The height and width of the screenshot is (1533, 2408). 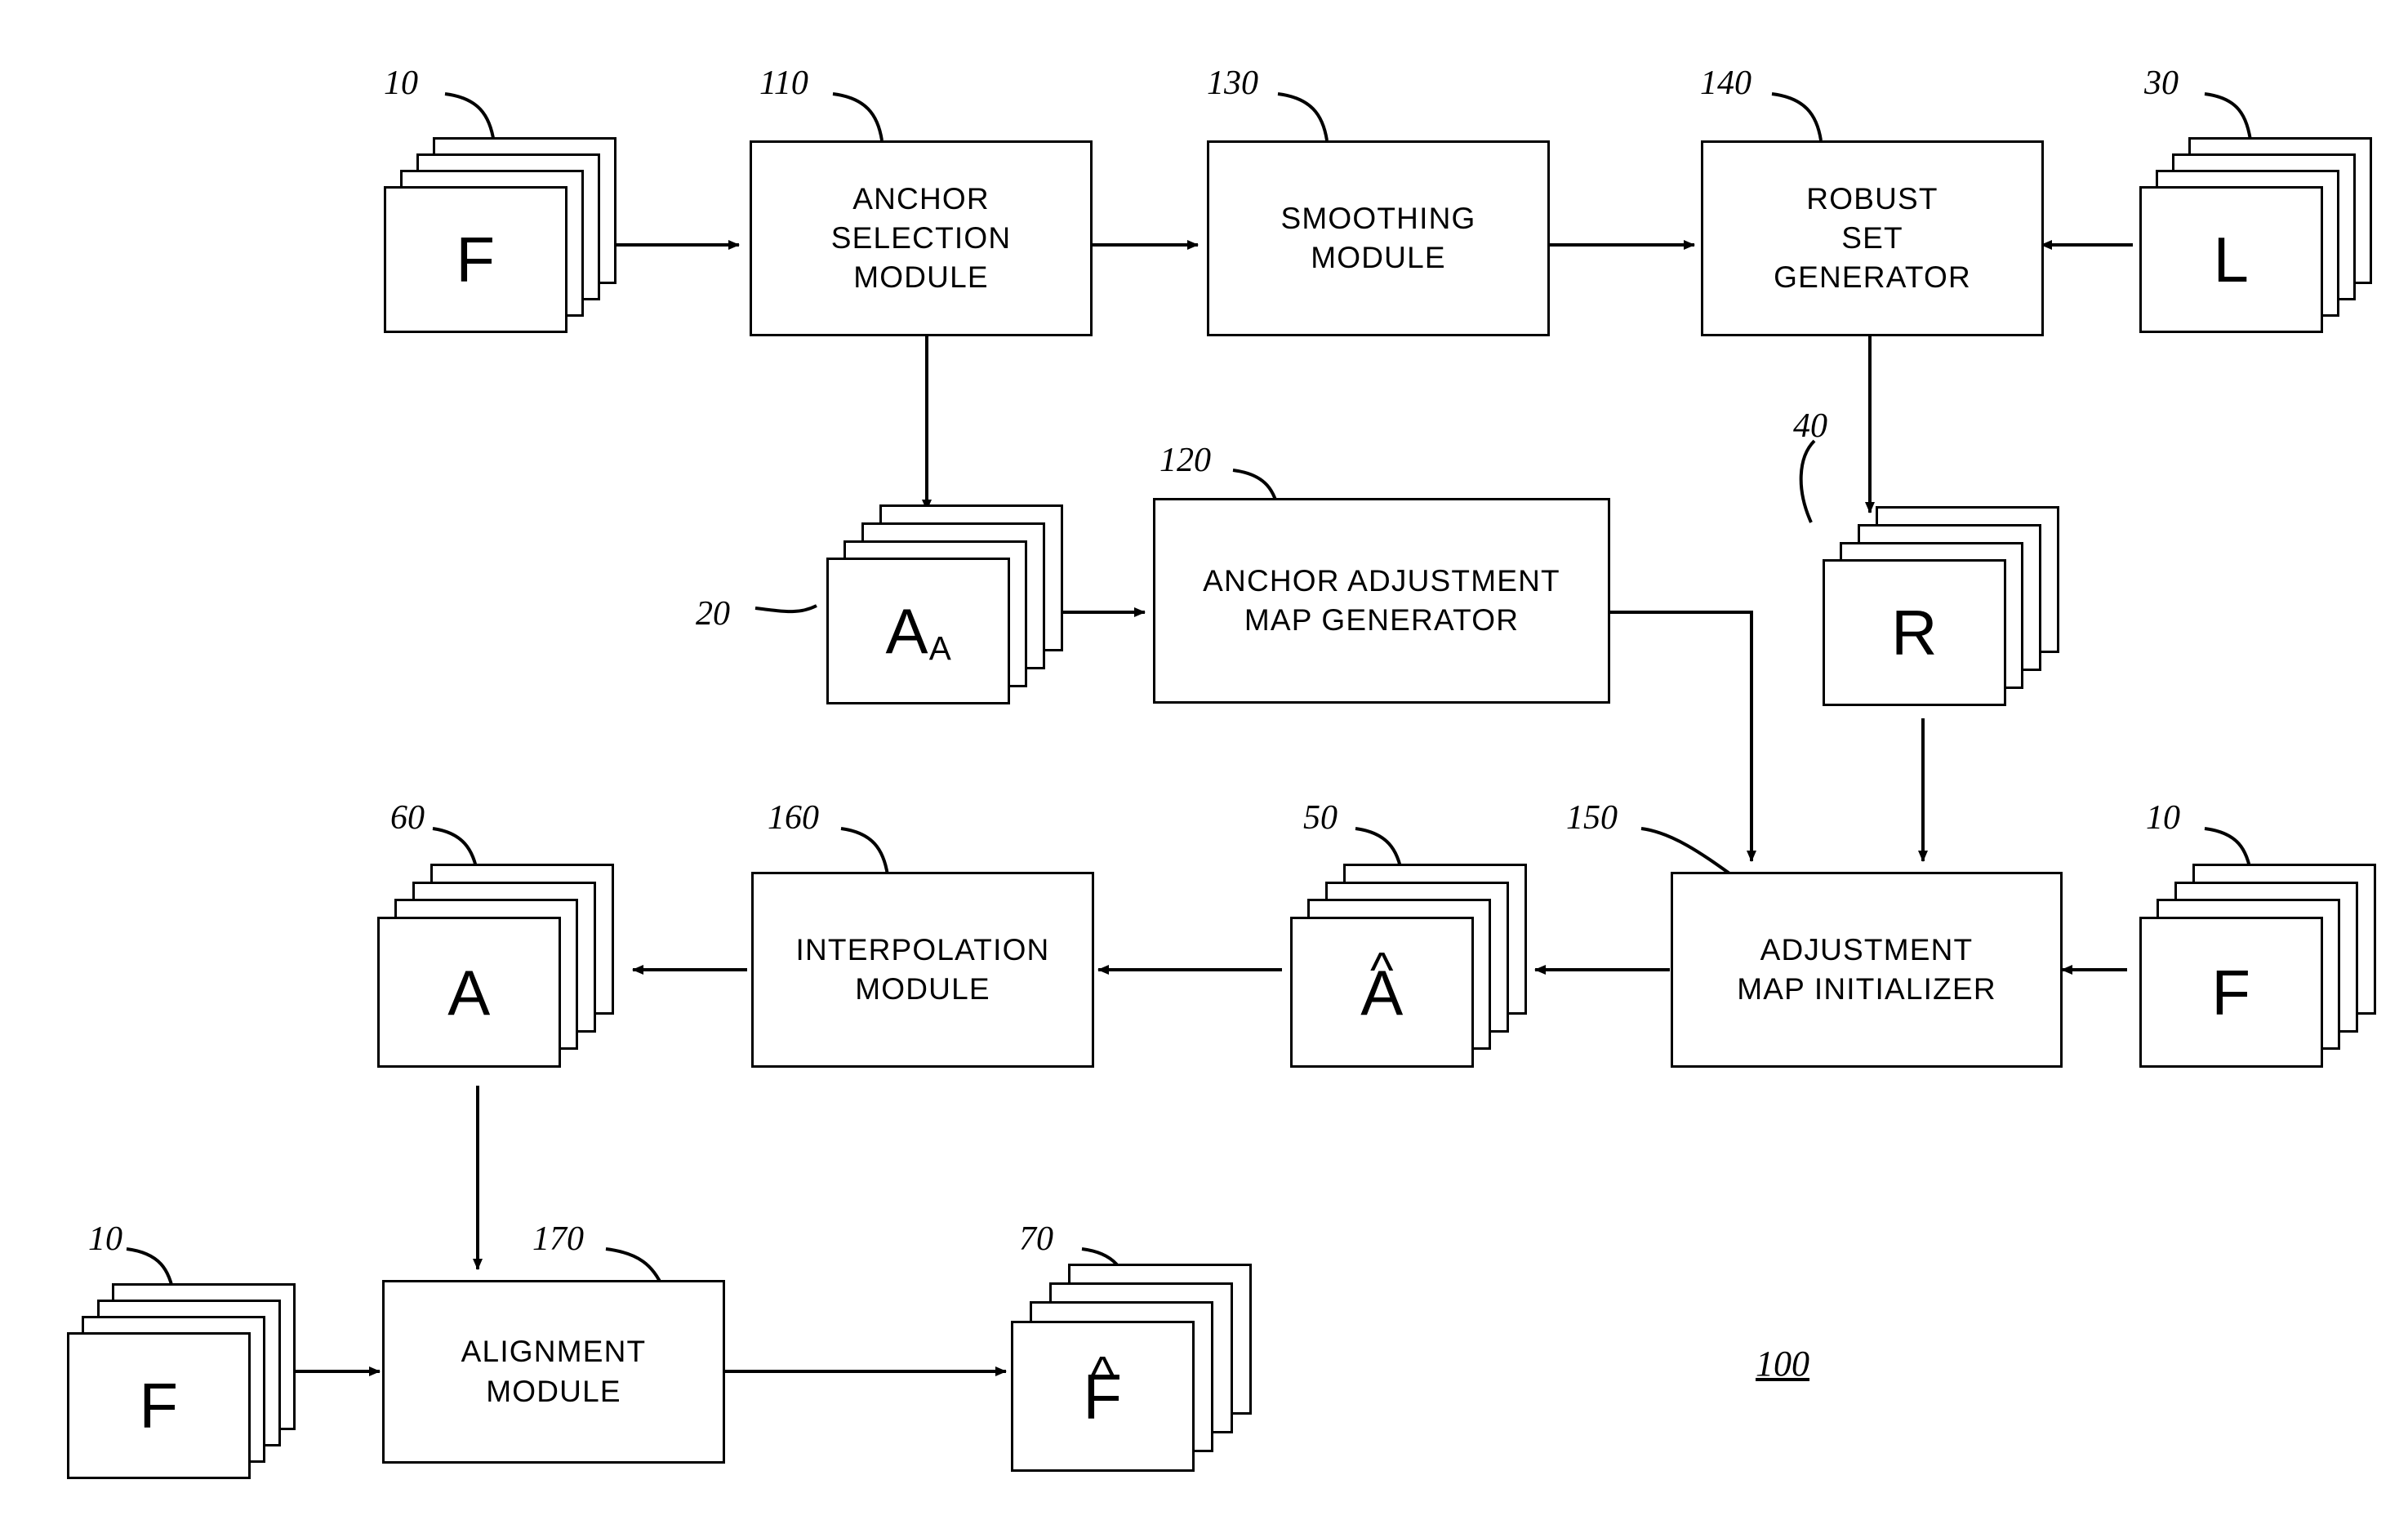 I want to click on sheet-front: R, so click(x=1914, y=632).